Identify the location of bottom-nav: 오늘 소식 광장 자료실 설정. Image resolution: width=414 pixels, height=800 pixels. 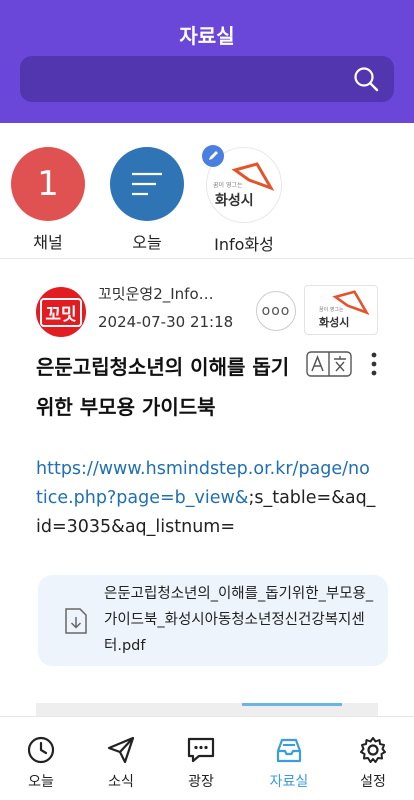
(207, 758).